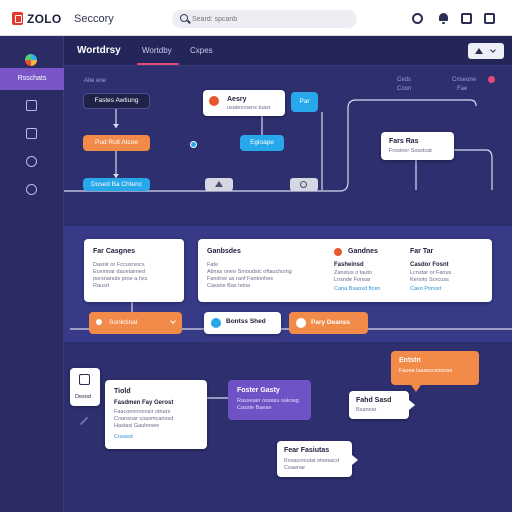 This screenshot has height=512, width=512. What do you see at coordinates (426, 371) in the screenshot?
I see `callout-line: Fauea laaasscessnas` at bounding box center [426, 371].